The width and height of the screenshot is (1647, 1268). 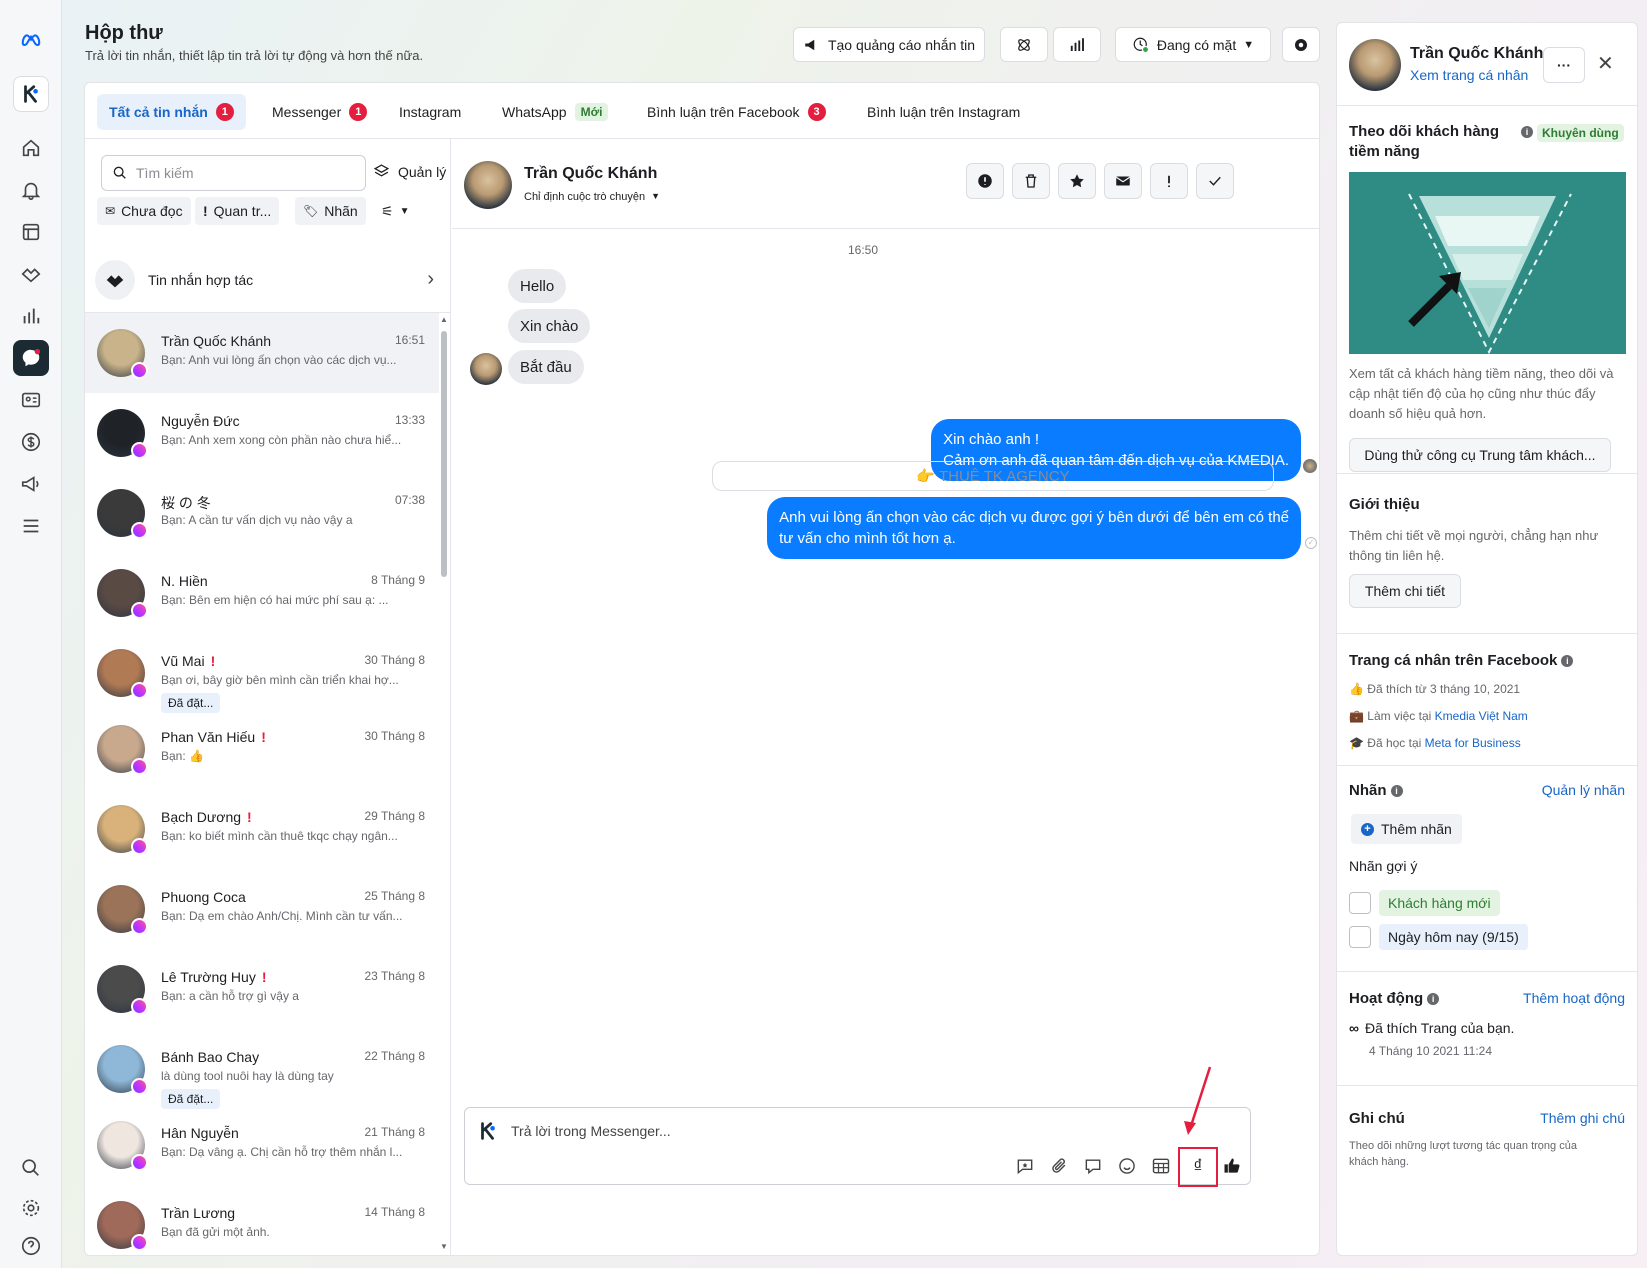 I want to click on important-button, so click(x=1169, y=181).